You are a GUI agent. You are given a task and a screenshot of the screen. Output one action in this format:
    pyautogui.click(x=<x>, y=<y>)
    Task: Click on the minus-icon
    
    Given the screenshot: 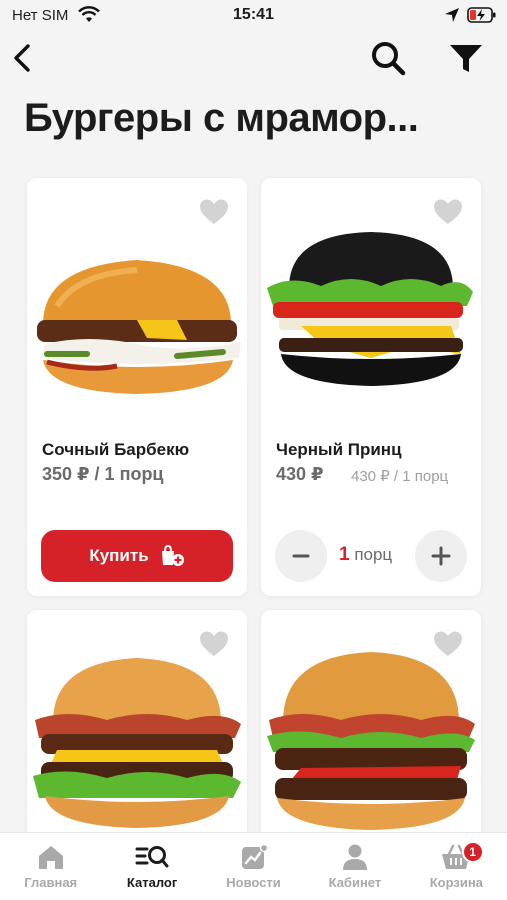 What is the action you would take?
    pyautogui.click(x=301, y=556)
    